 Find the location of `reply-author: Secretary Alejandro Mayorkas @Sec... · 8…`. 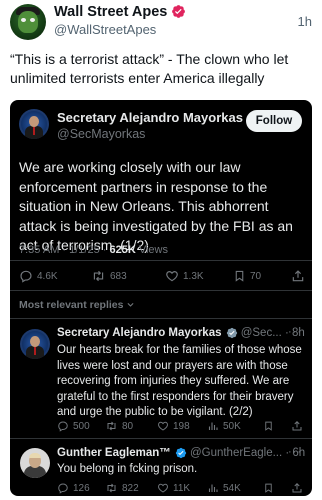

reply-author: Secretary Alejandro Mayorkas @Sec... · 8… is located at coordinates (181, 333).